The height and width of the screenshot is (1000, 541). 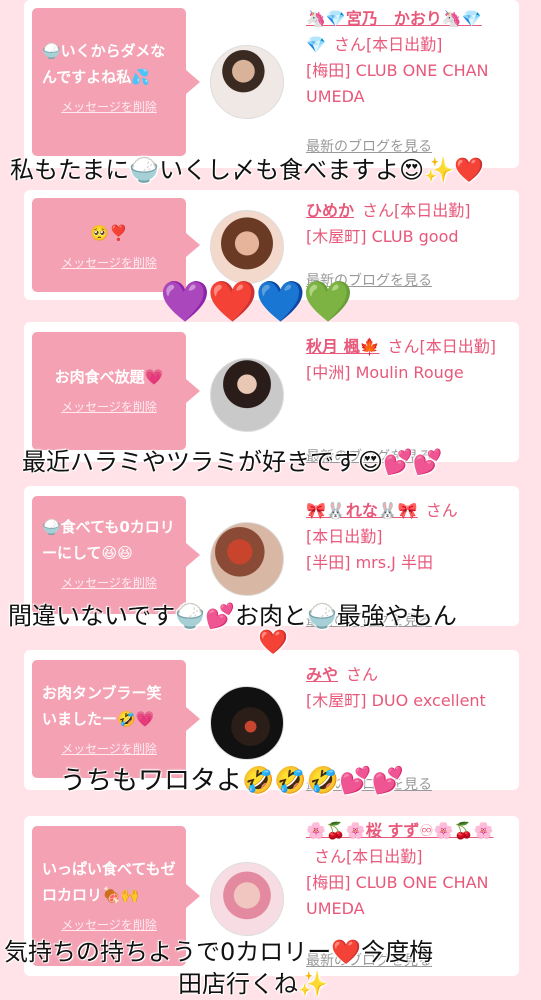 I want to click on overlay-caption: ❤️, so click(x=273, y=642).